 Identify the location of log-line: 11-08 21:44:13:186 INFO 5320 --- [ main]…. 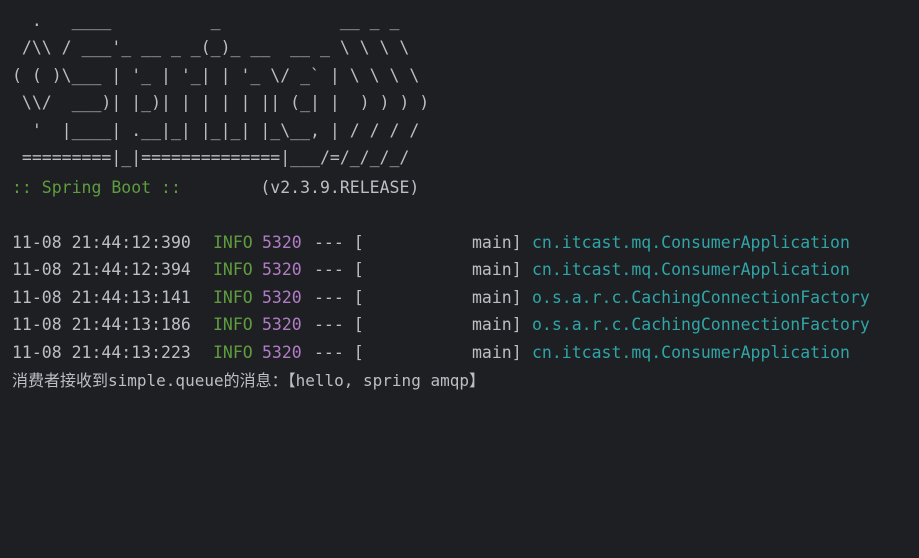
(462, 324).